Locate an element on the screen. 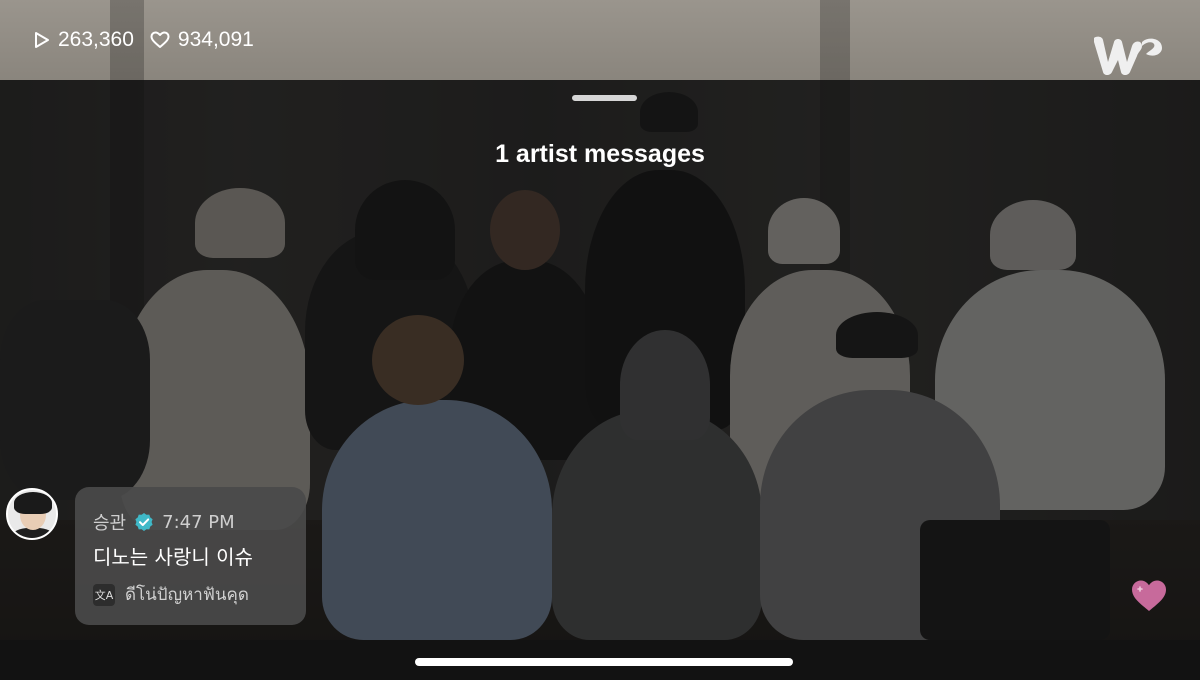 This screenshot has width=1200, height=680. home-indicator is located at coordinates (604, 662).